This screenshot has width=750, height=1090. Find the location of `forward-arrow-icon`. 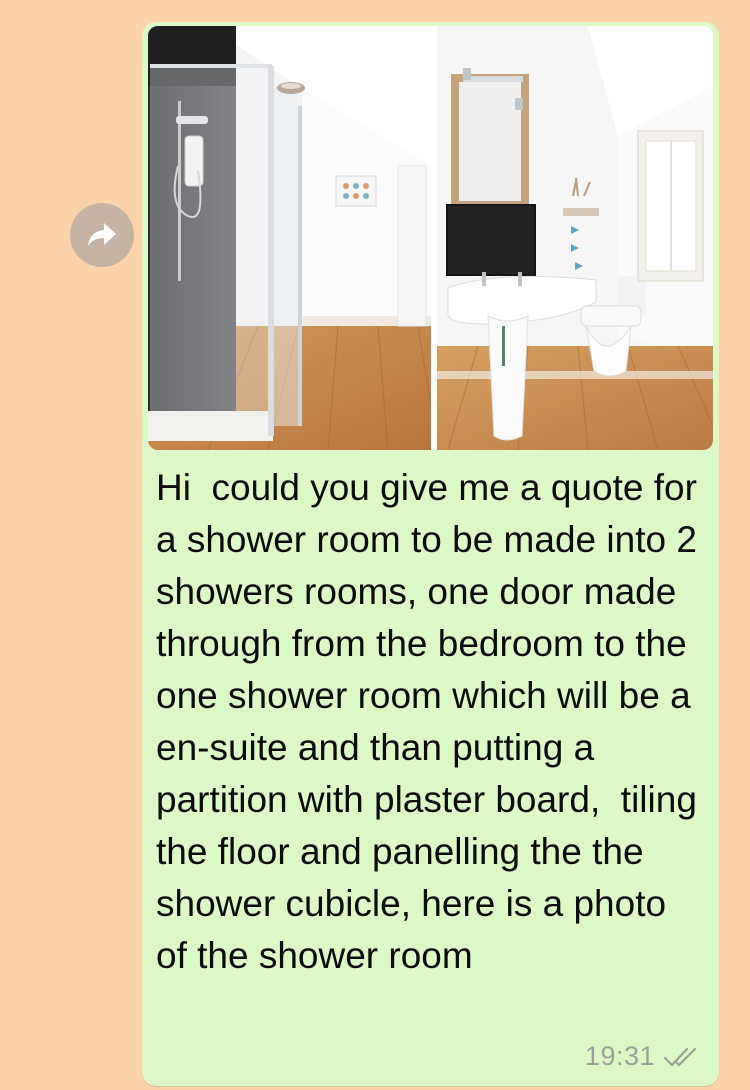

forward-arrow-icon is located at coordinates (102, 234).